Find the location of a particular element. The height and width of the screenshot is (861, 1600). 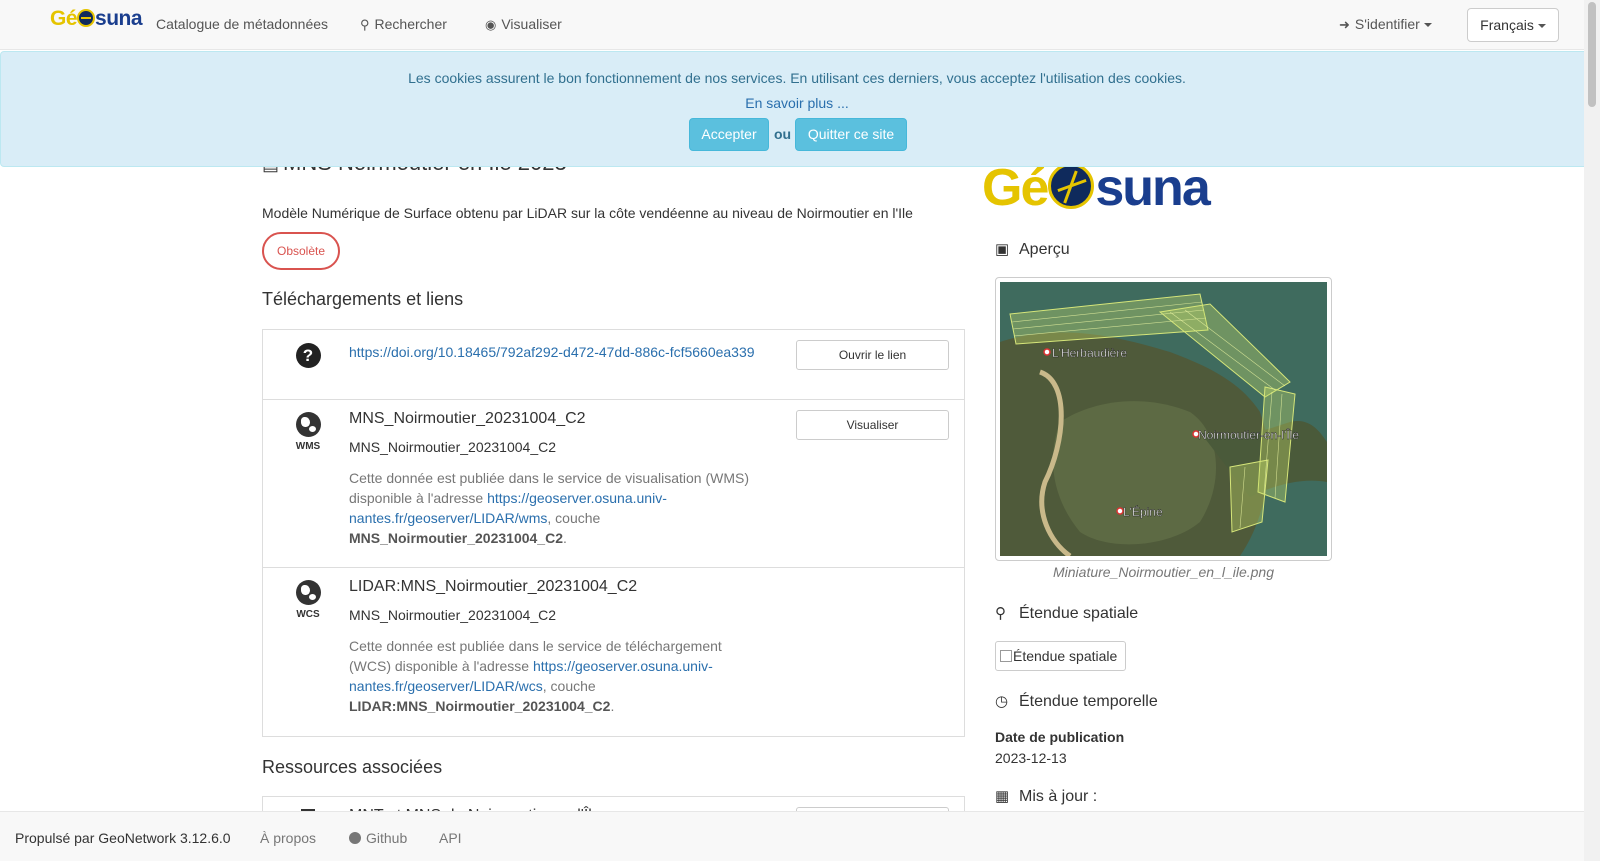

visualize-button: Visualiser is located at coordinates (872, 425).